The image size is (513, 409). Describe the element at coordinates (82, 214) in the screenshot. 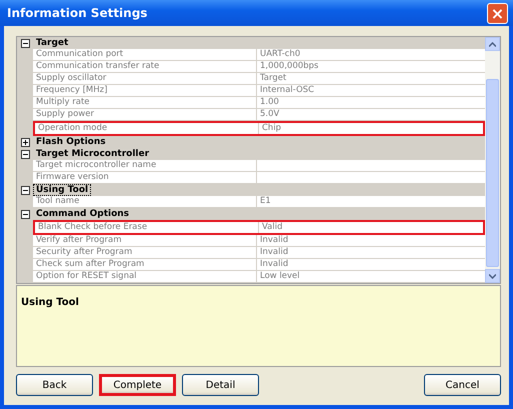

I see `category-label: Command Options` at that location.